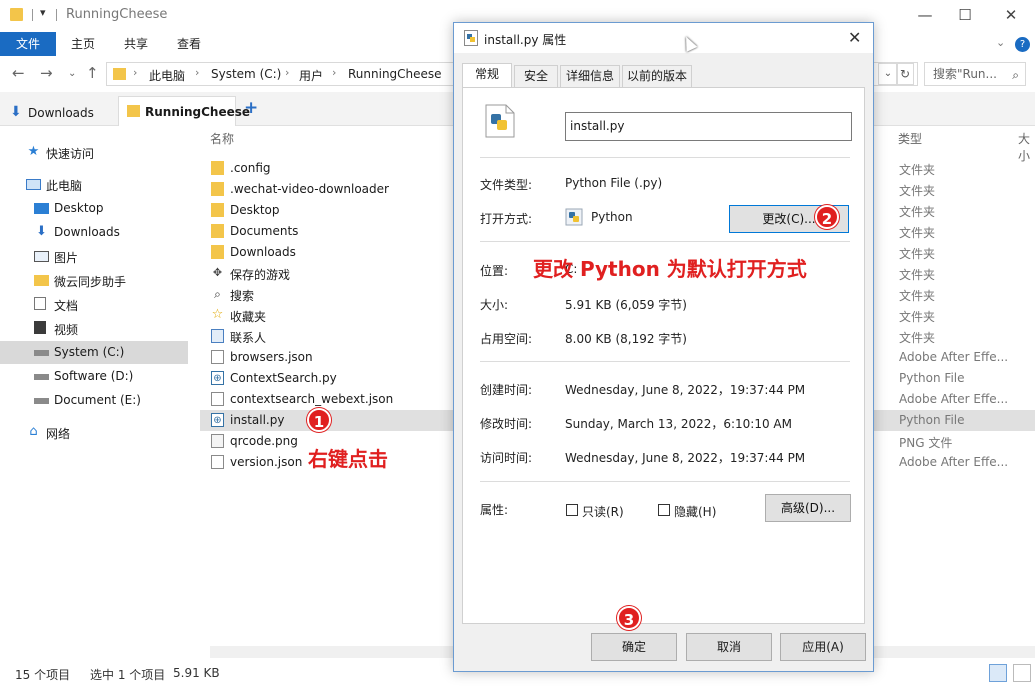 This screenshot has width=1035, height=686. What do you see at coordinates (888, 74) in the screenshot?
I see `address-dropdown-icon: ⌄` at bounding box center [888, 74].